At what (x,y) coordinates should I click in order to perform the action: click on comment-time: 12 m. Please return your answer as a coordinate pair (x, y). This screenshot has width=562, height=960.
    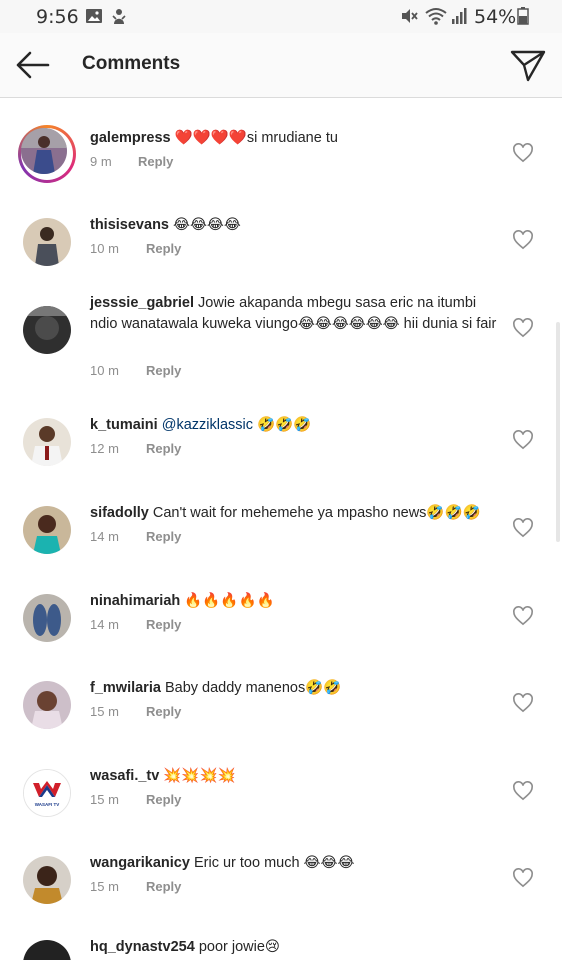
    Looking at the image, I should click on (104, 448).